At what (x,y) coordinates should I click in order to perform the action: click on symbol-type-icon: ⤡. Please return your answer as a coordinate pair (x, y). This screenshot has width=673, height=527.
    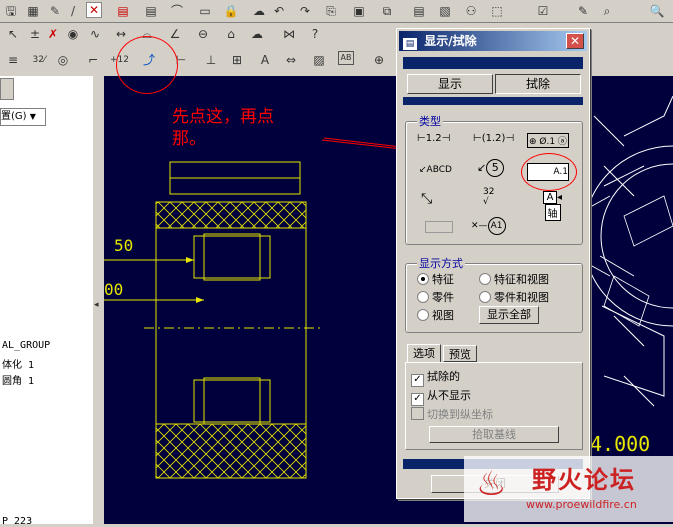
    Looking at the image, I should click on (426, 199).